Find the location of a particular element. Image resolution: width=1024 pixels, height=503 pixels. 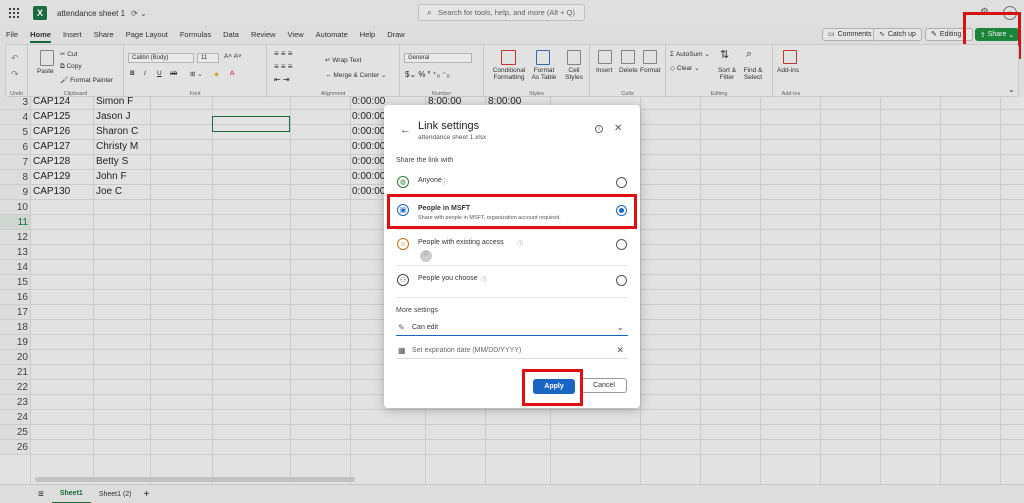

back-arrow-icon: ← is located at coordinates (405, 130).